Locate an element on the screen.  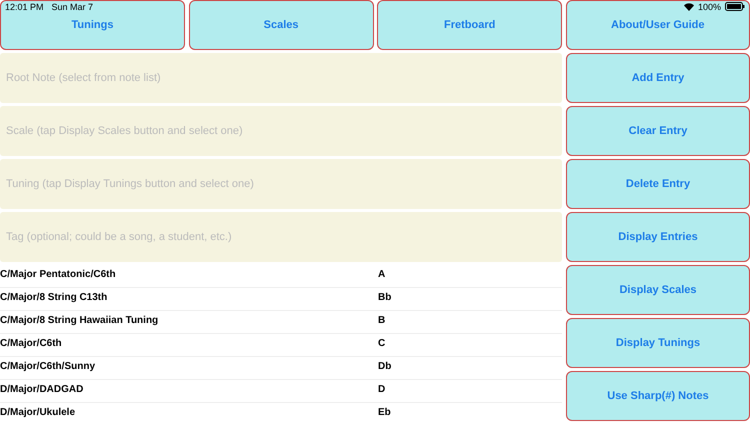
entry-cell-text: C/Major/8 String C13th is located at coordinates (54, 297).